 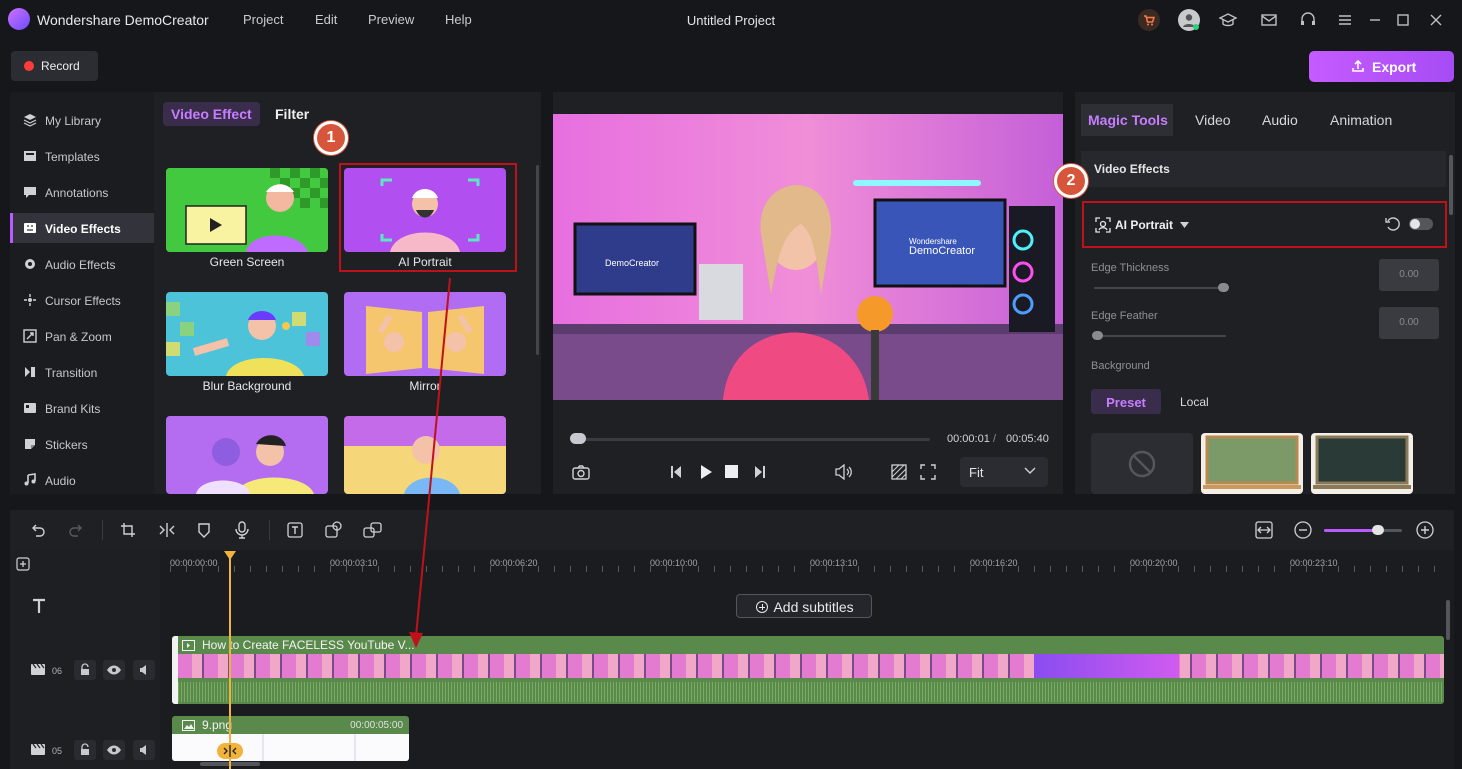 What do you see at coordinates (1363, 530) in the screenshot?
I see `timeline-zoom-slider` at bounding box center [1363, 530].